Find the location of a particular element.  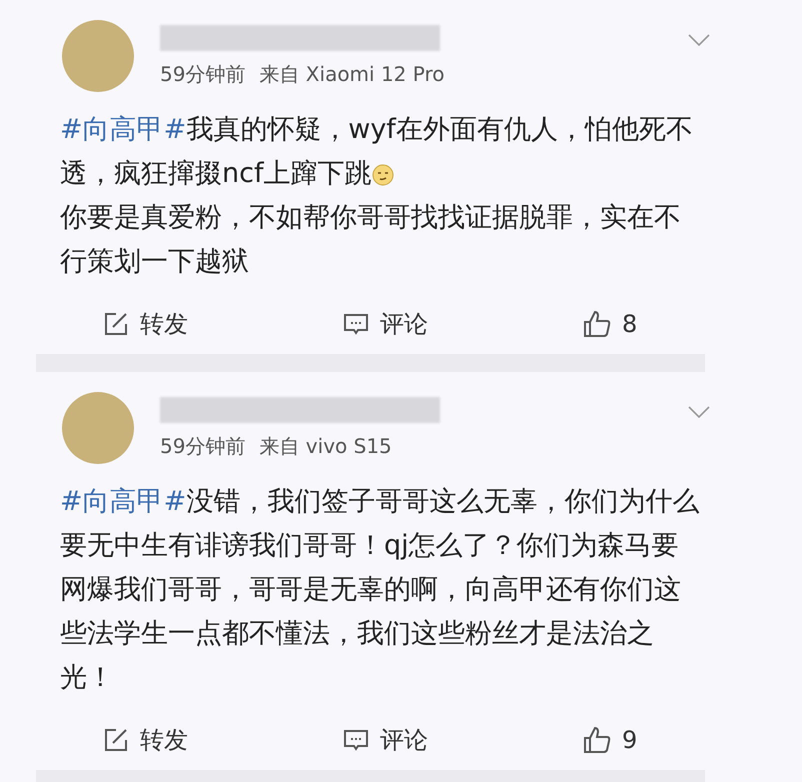

post-text: #向高甲#我真的怀疑，wyf在外面有仇人，怕他死不透，疯狂撺掇ncf上蹿下跳 is located at coordinates (377, 152).